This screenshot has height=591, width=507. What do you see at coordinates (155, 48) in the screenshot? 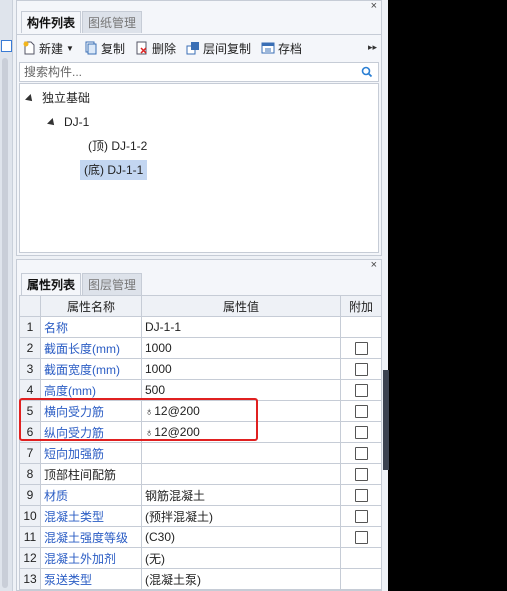
I see `delete-button: 删除` at bounding box center [155, 48].